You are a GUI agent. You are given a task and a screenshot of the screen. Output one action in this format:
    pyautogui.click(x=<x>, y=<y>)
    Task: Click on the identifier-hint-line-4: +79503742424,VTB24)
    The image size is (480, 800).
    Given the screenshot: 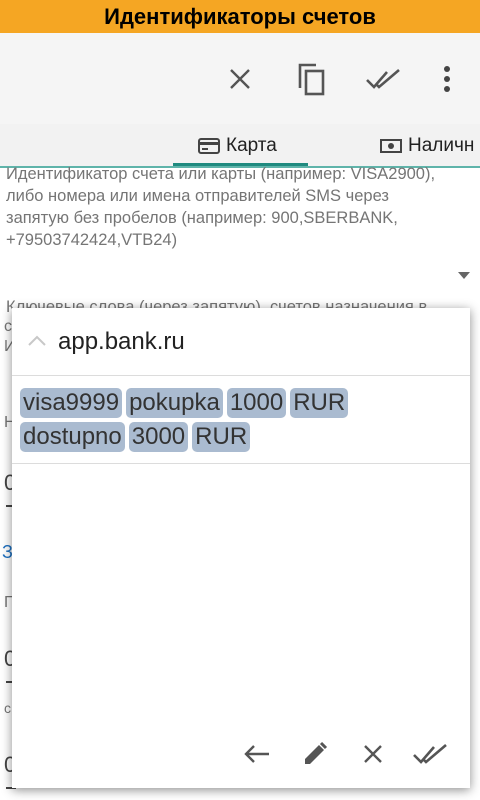 What is the action you would take?
    pyautogui.click(x=92, y=240)
    